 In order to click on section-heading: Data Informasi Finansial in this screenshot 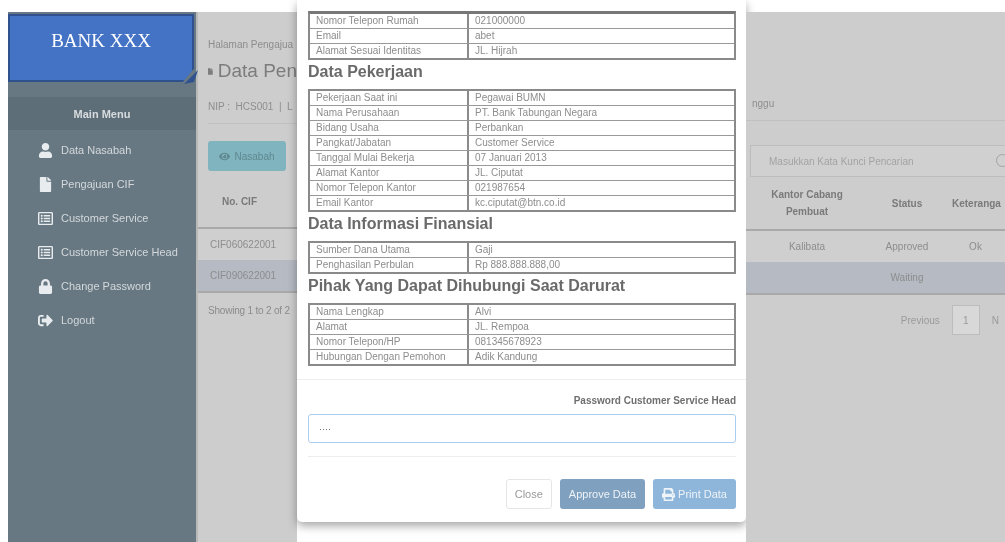, I will do `click(401, 224)`.